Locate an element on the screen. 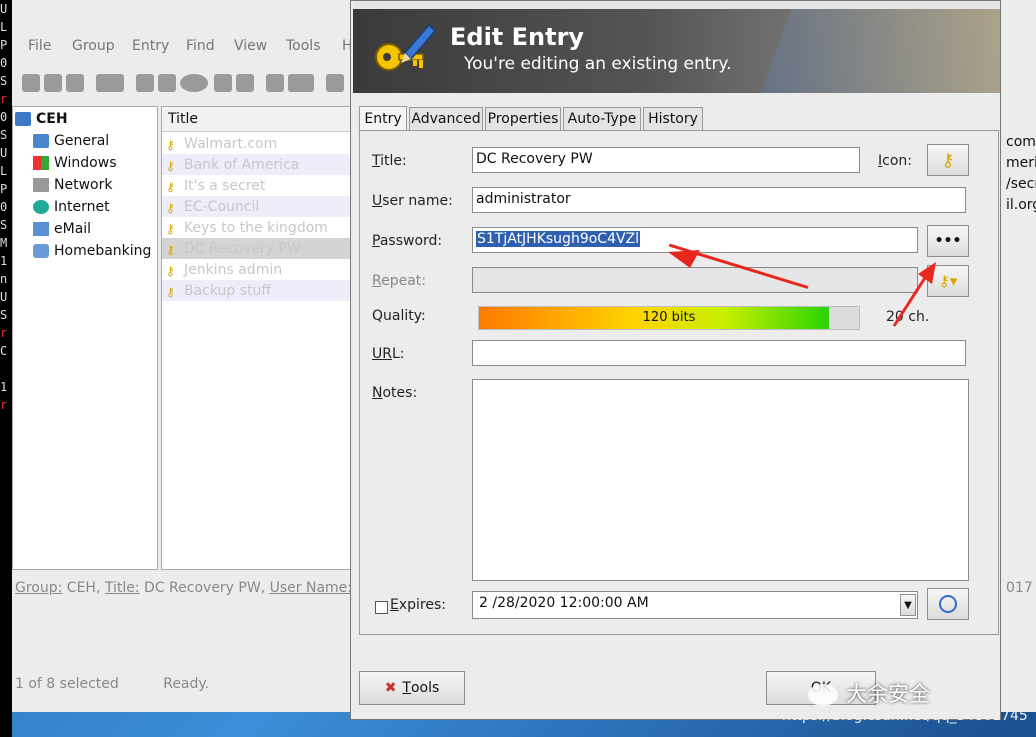 This screenshot has height=737, width=1036. menu-bar: File Group Entry Find View Tools H is located at coordinates (192, 47).